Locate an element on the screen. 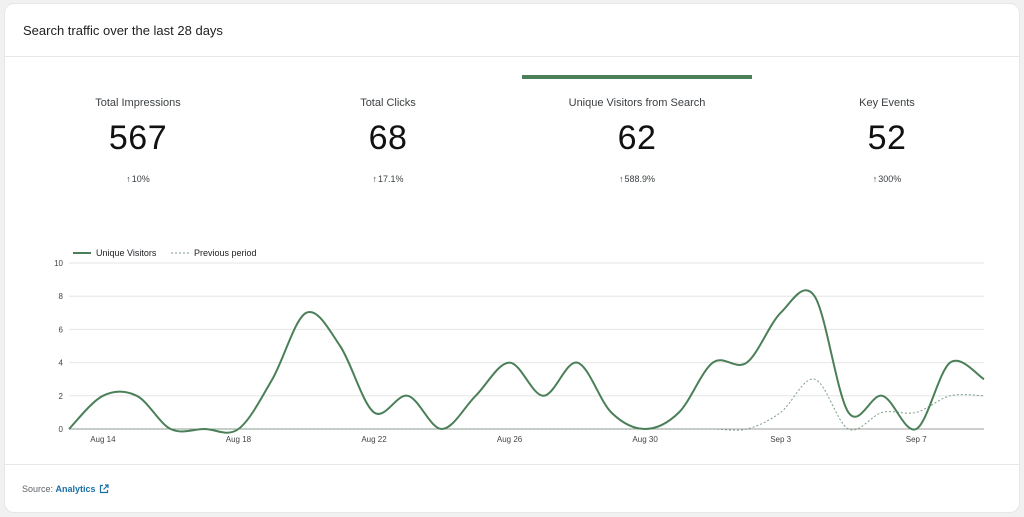  metric-total-impressions: Total Impressions 567 ↑10% is located at coordinates (138, 127).